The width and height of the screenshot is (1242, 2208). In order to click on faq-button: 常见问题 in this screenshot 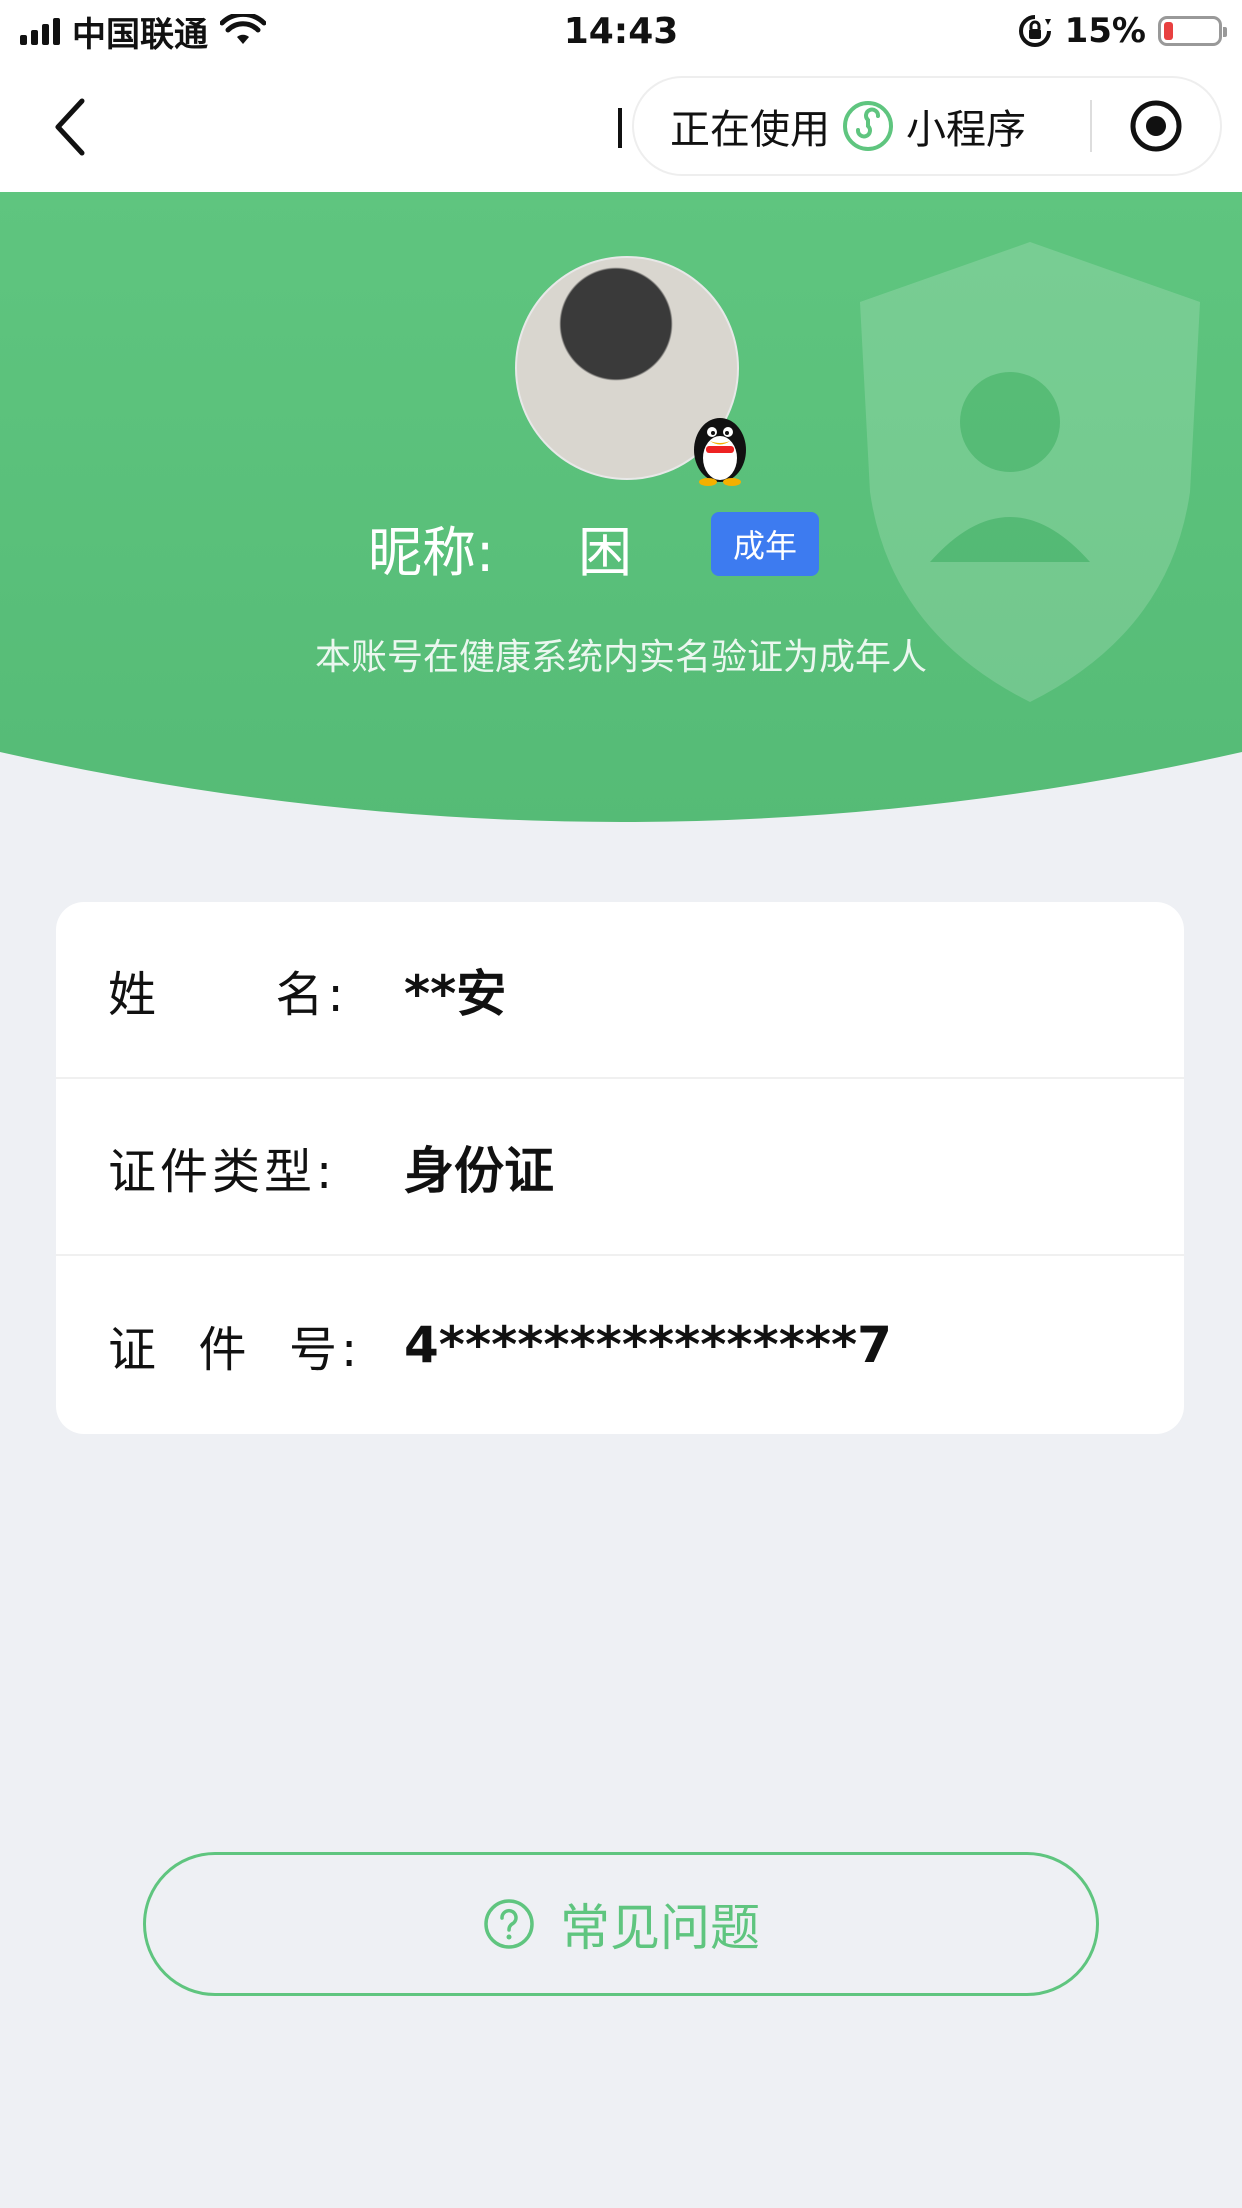, I will do `click(621, 1924)`.